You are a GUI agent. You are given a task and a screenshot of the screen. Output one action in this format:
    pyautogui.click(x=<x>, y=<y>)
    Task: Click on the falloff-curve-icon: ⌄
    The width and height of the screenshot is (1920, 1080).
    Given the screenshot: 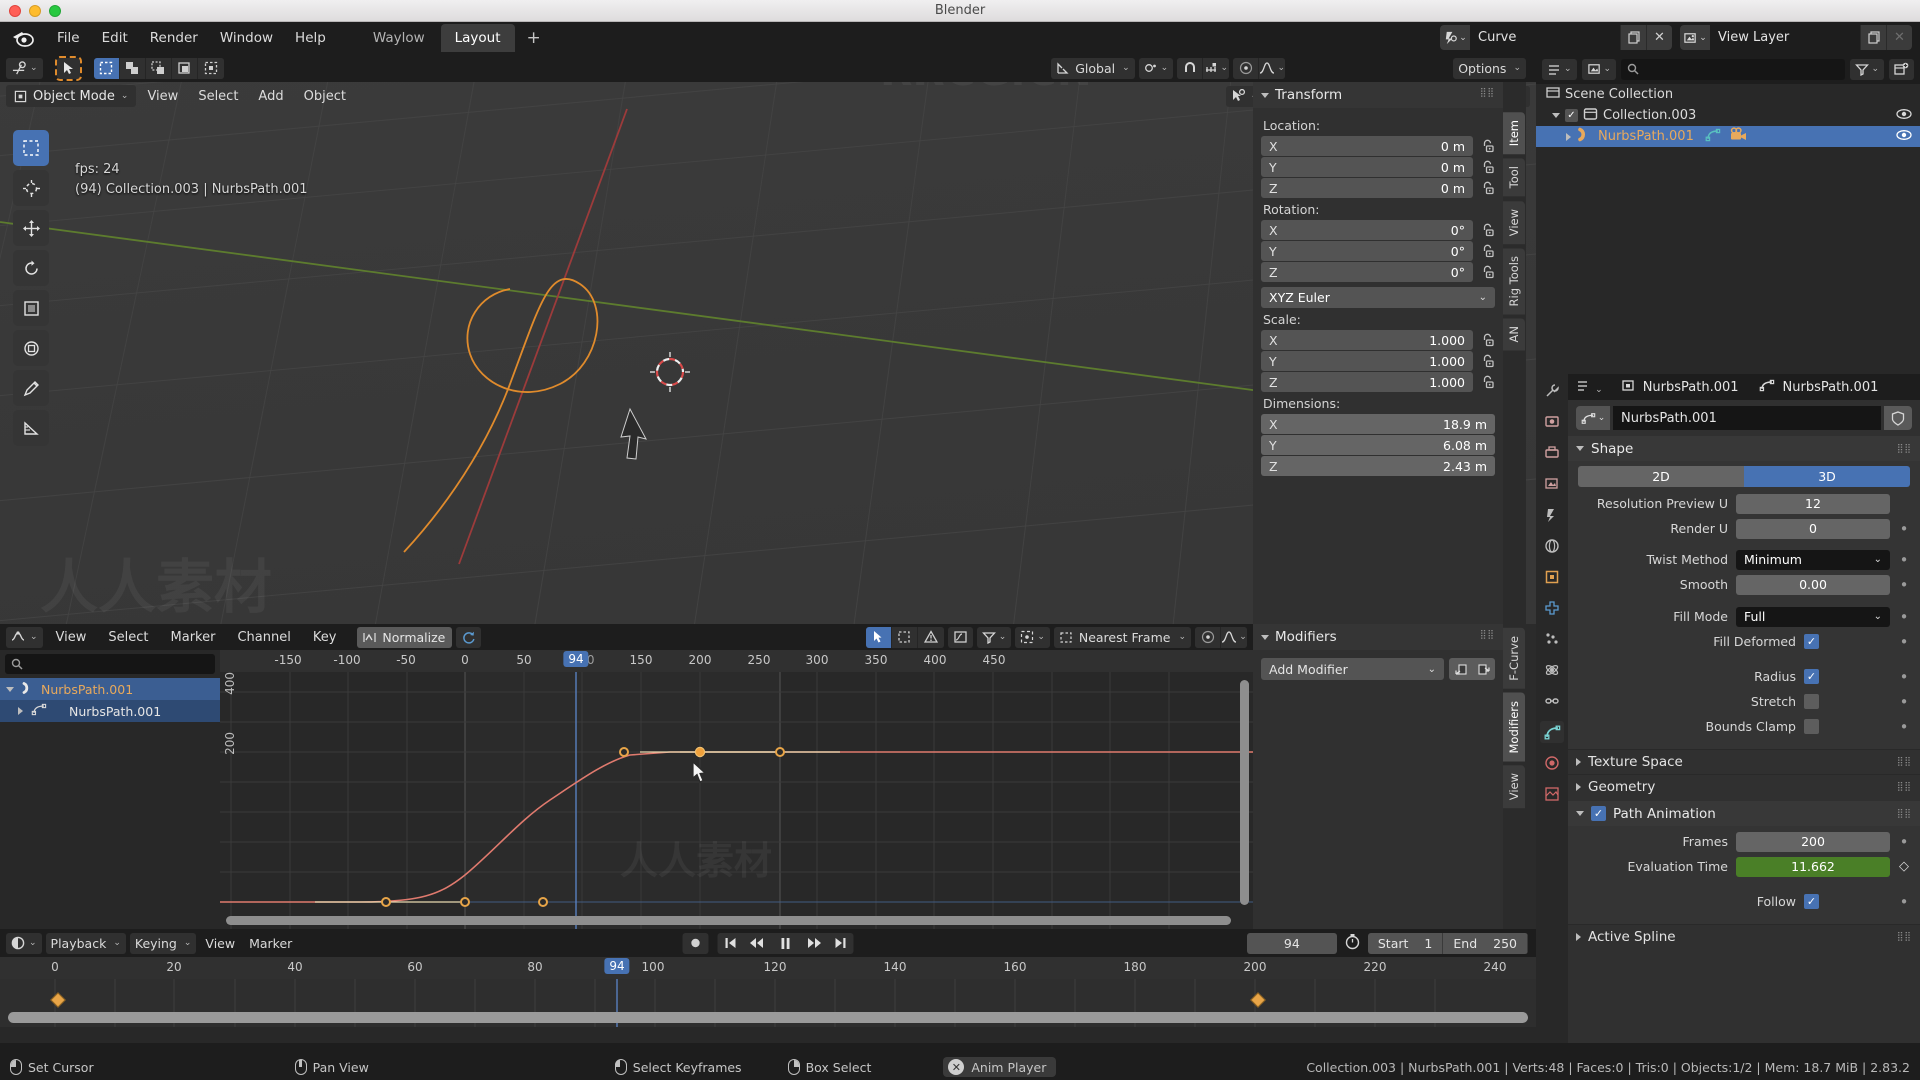 What is the action you would take?
    pyautogui.click(x=1272, y=68)
    